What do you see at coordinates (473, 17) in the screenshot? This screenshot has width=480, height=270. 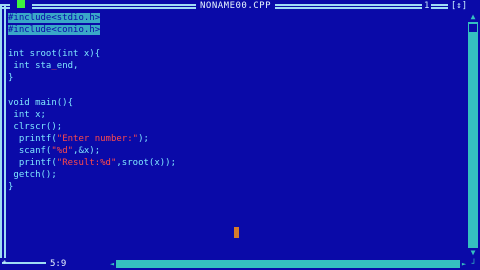 I see `scroll-up-icon: ▲` at bounding box center [473, 17].